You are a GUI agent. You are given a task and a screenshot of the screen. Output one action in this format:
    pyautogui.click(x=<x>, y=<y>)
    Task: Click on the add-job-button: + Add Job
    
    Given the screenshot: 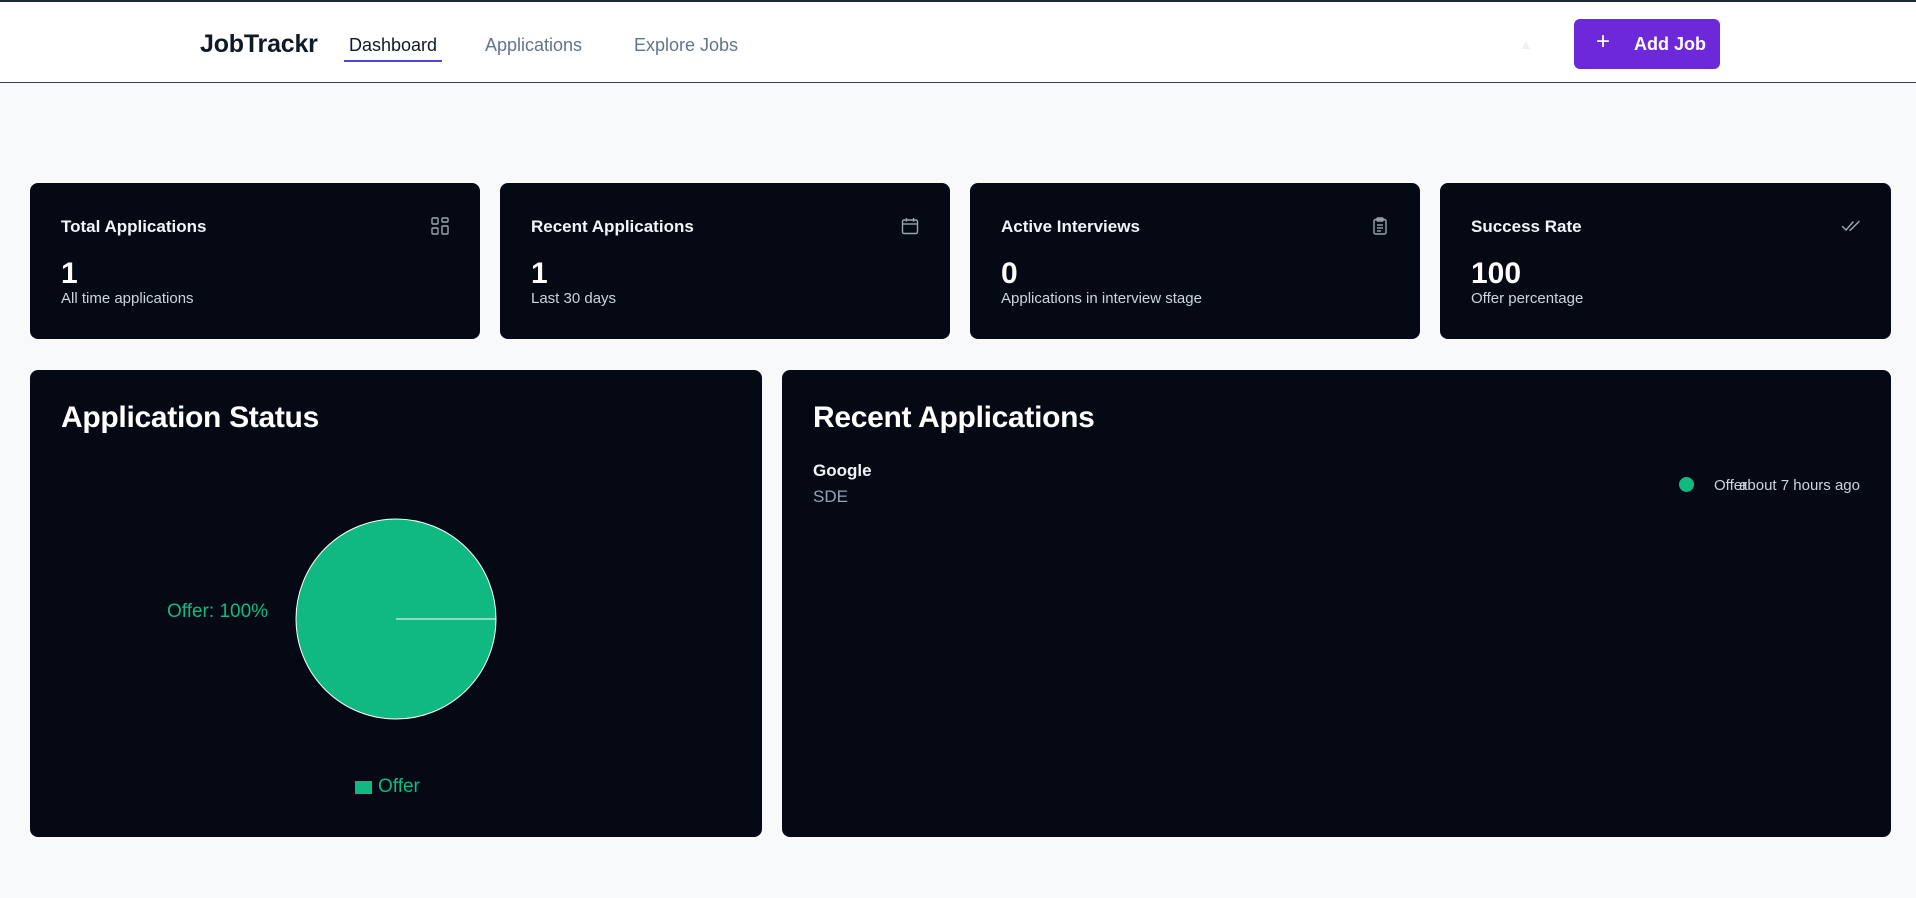 What is the action you would take?
    pyautogui.click(x=1647, y=44)
    